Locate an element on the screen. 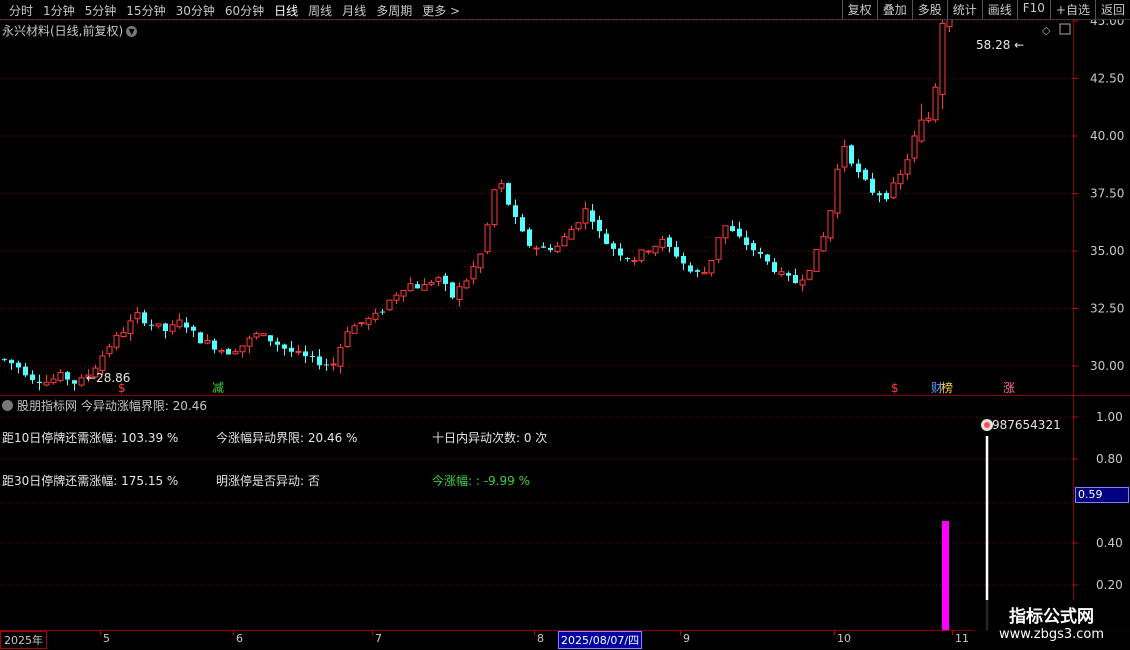  action-button-1: 叠加 is located at coordinates (894, 9).